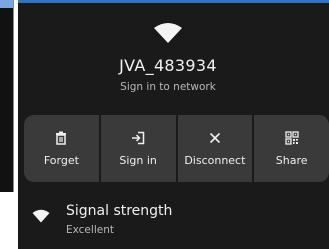 The image size is (329, 249). Describe the element at coordinates (119, 211) in the screenshot. I see `signal-strength-title: Signal strength` at that location.